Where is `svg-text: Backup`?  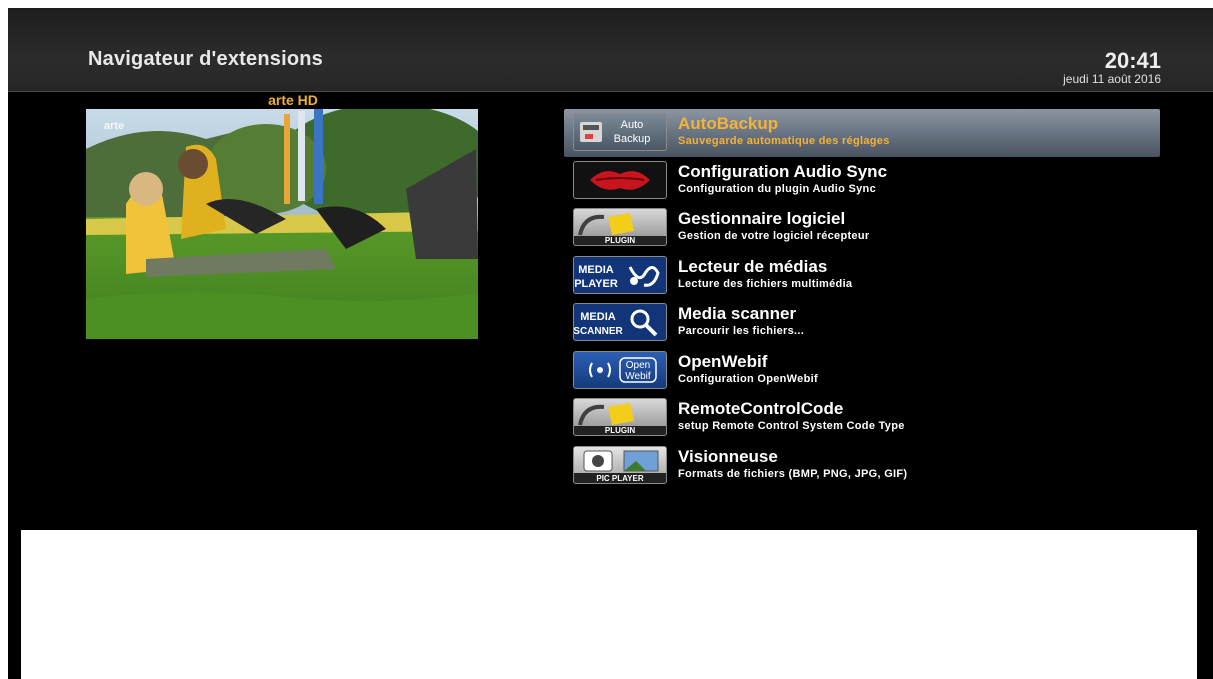 svg-text: Backup is located at coordinates (632, 139).